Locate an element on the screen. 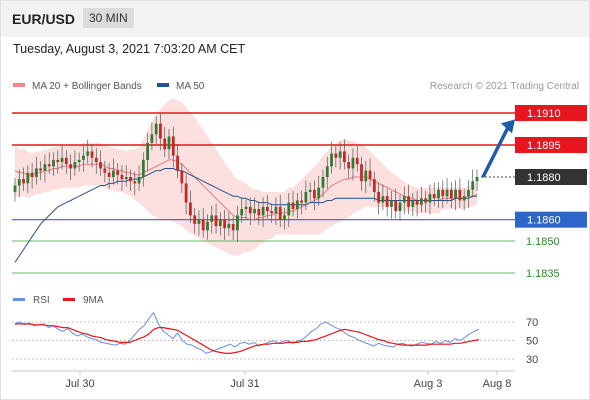 This screenshot has width=590, height=400. x-tick-label: Jul 31 is located at coordinates (244, 384).